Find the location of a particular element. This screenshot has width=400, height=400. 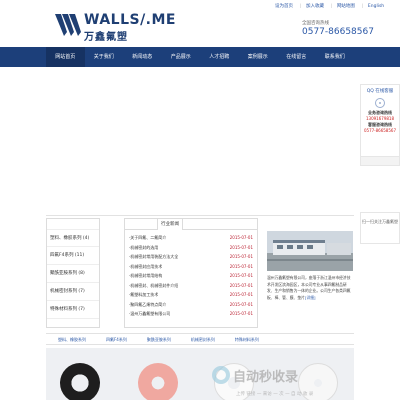

english-link: English is located at coordinates (376, 6).